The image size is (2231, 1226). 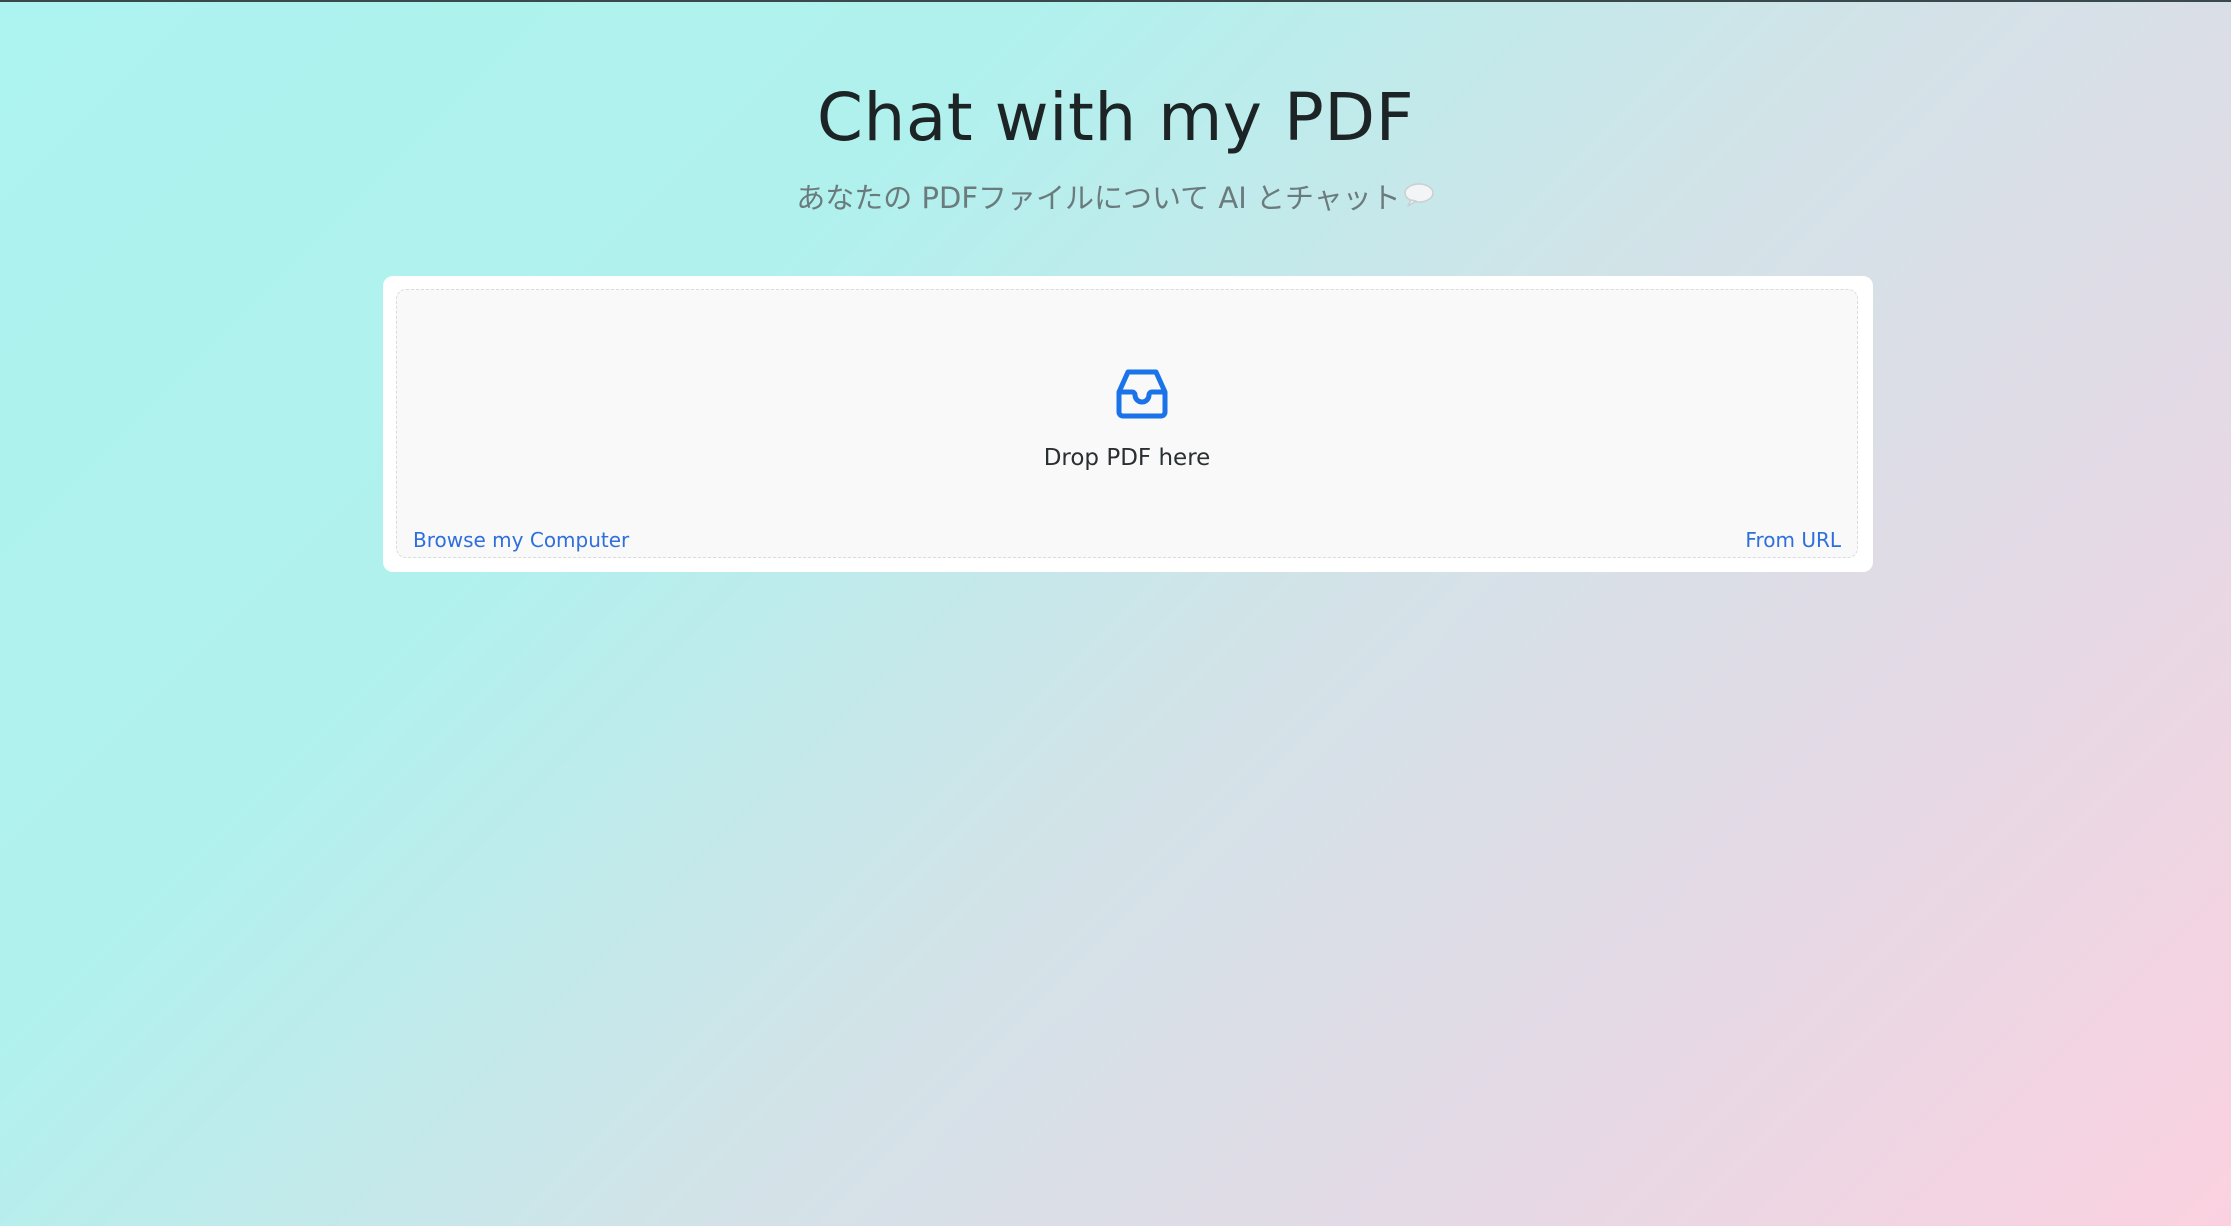 What do you see at coordinates (521, 540) in the screenshot?
I see `browse-computer-link: Browse my Computer` at bounding box center [521, 540].